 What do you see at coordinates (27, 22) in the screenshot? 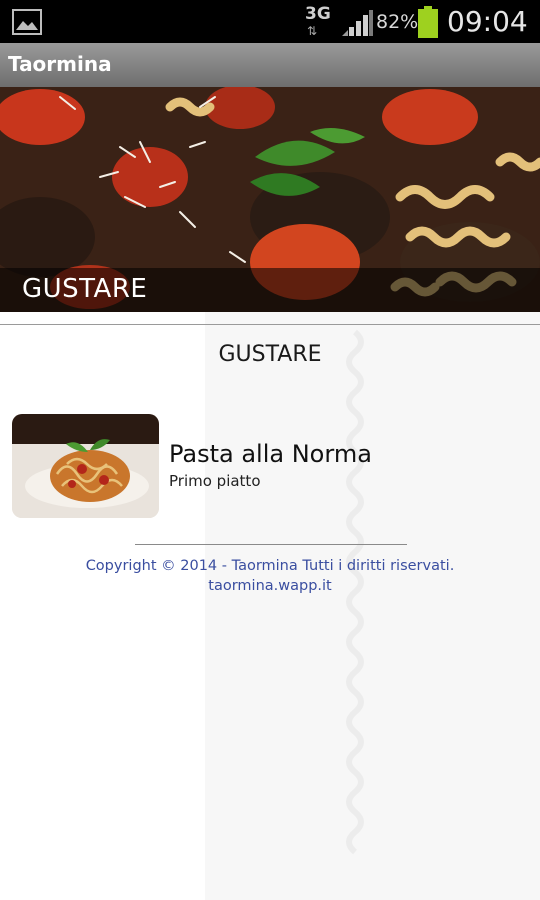
I see `gallery-icon` at bounding box center [27, 22].